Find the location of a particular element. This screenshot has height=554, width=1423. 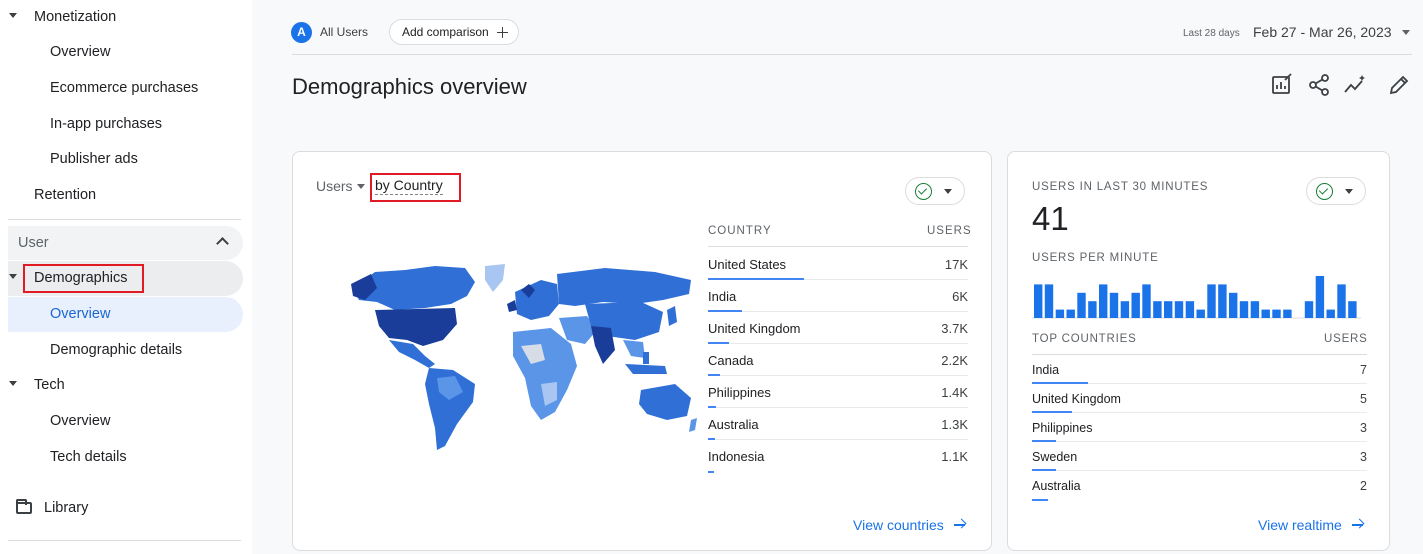

sidebar-item-library: Library is located at coordinates (52, 508).